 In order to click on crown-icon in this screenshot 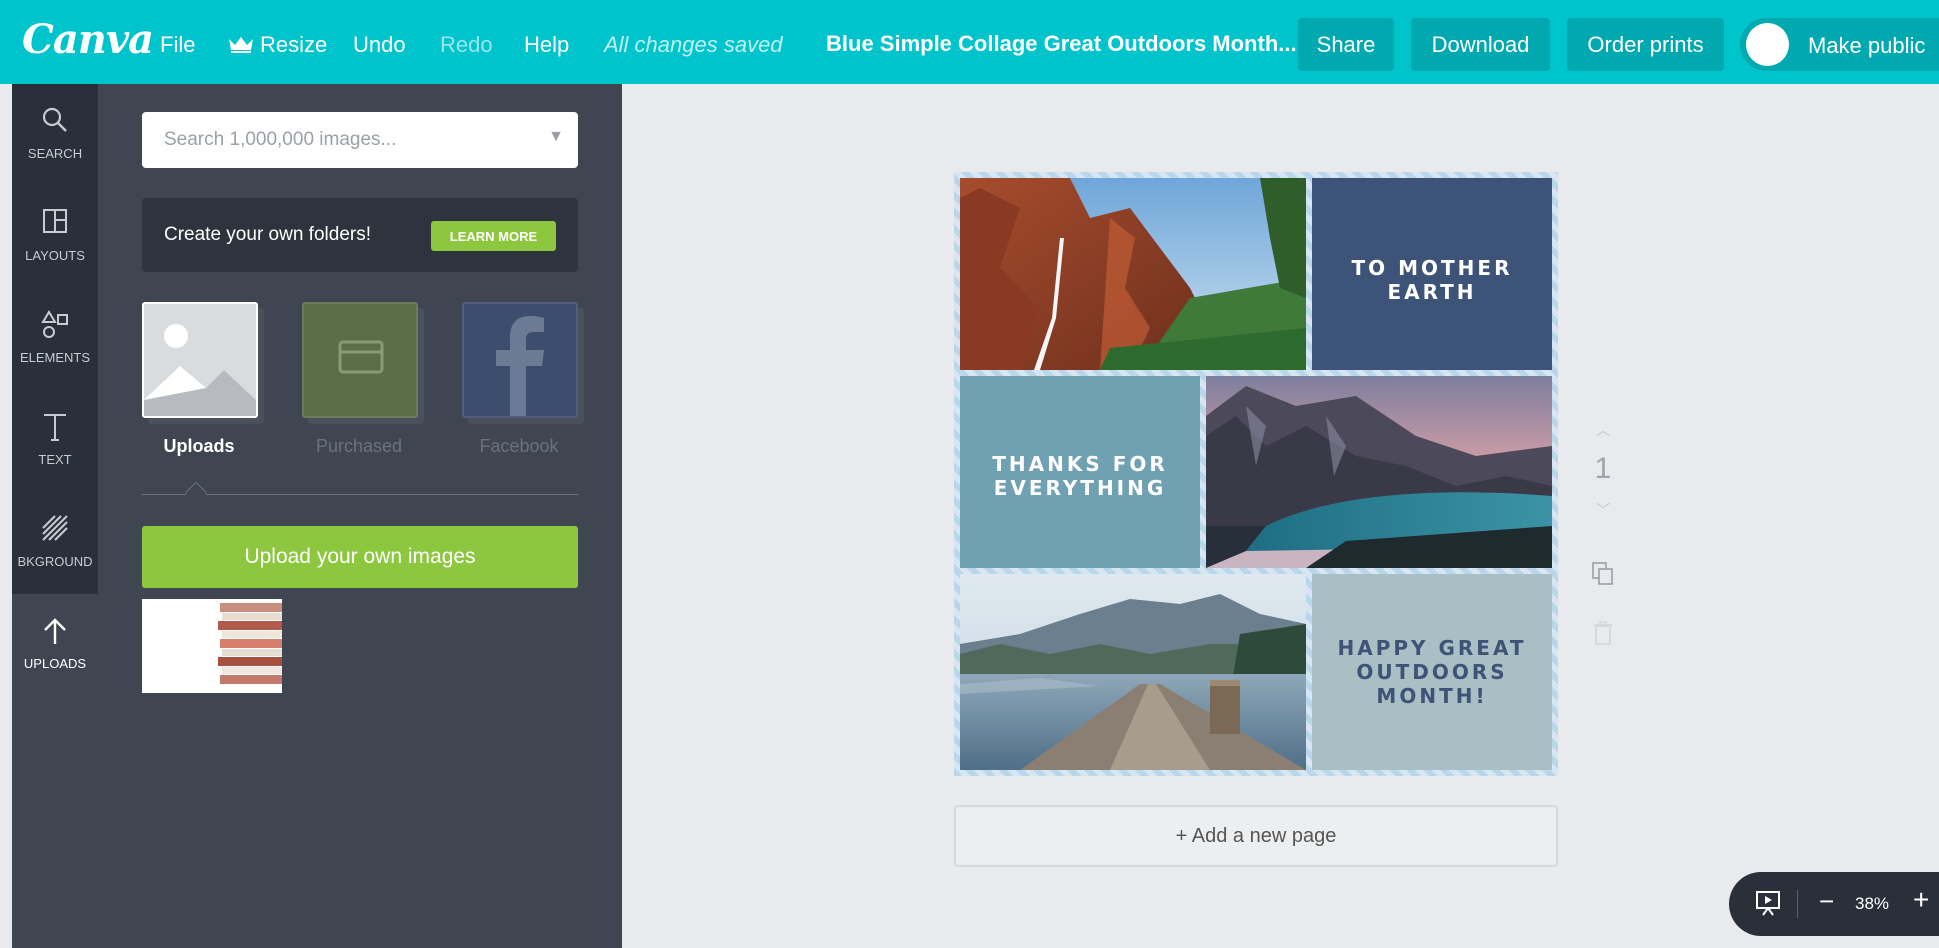, I will do `click(241, 45)`.